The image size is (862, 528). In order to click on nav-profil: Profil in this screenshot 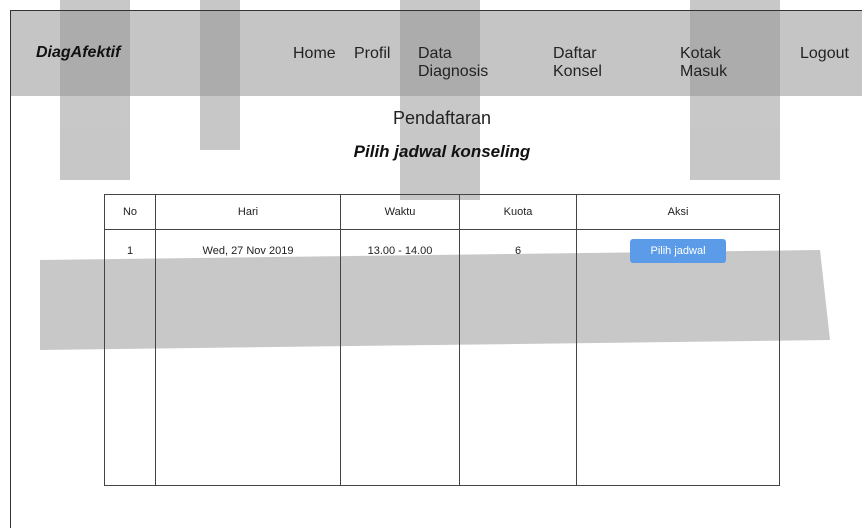, I will do `click(372, 54)`.